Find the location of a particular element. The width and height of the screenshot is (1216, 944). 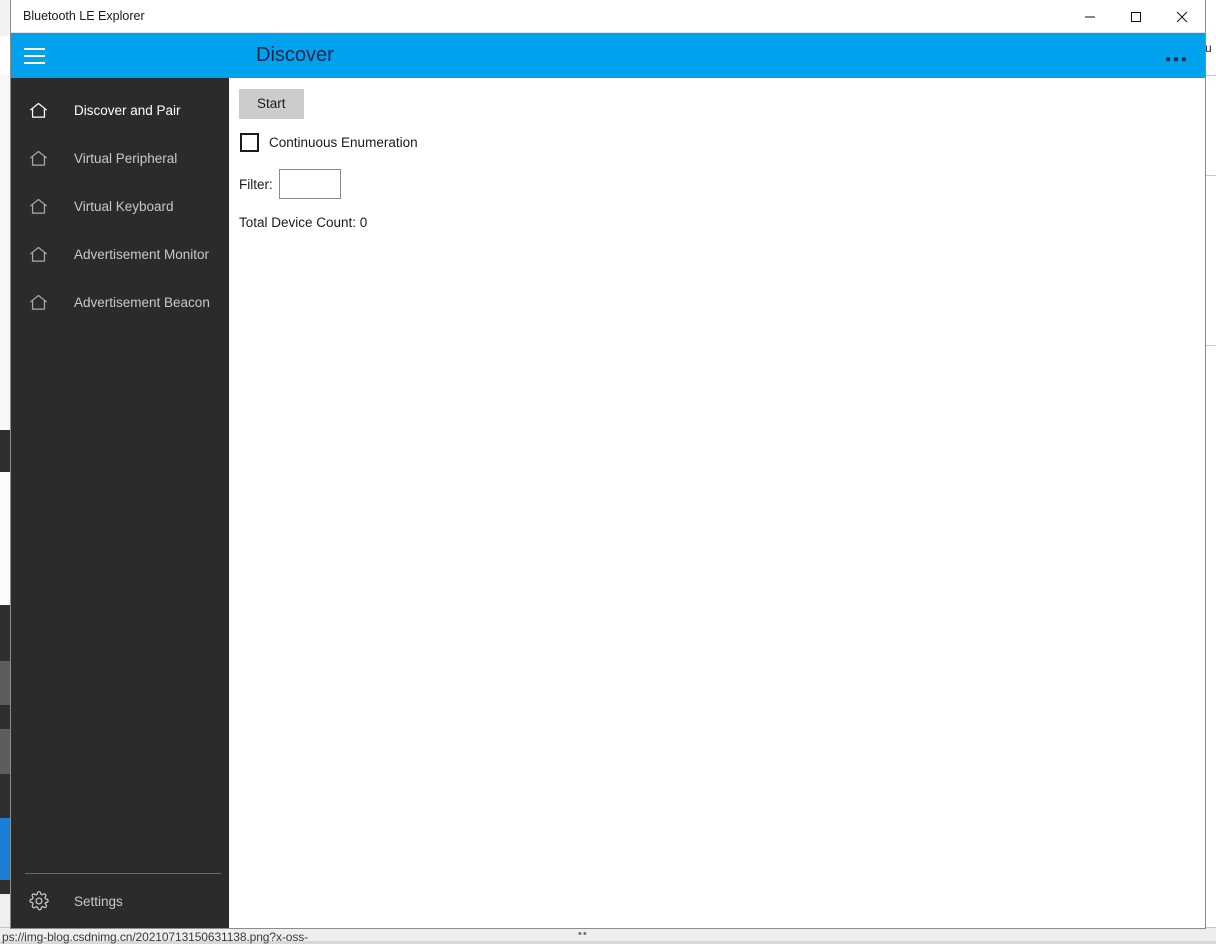

more-options-button: ••• is located at coordinates (1177, 55).